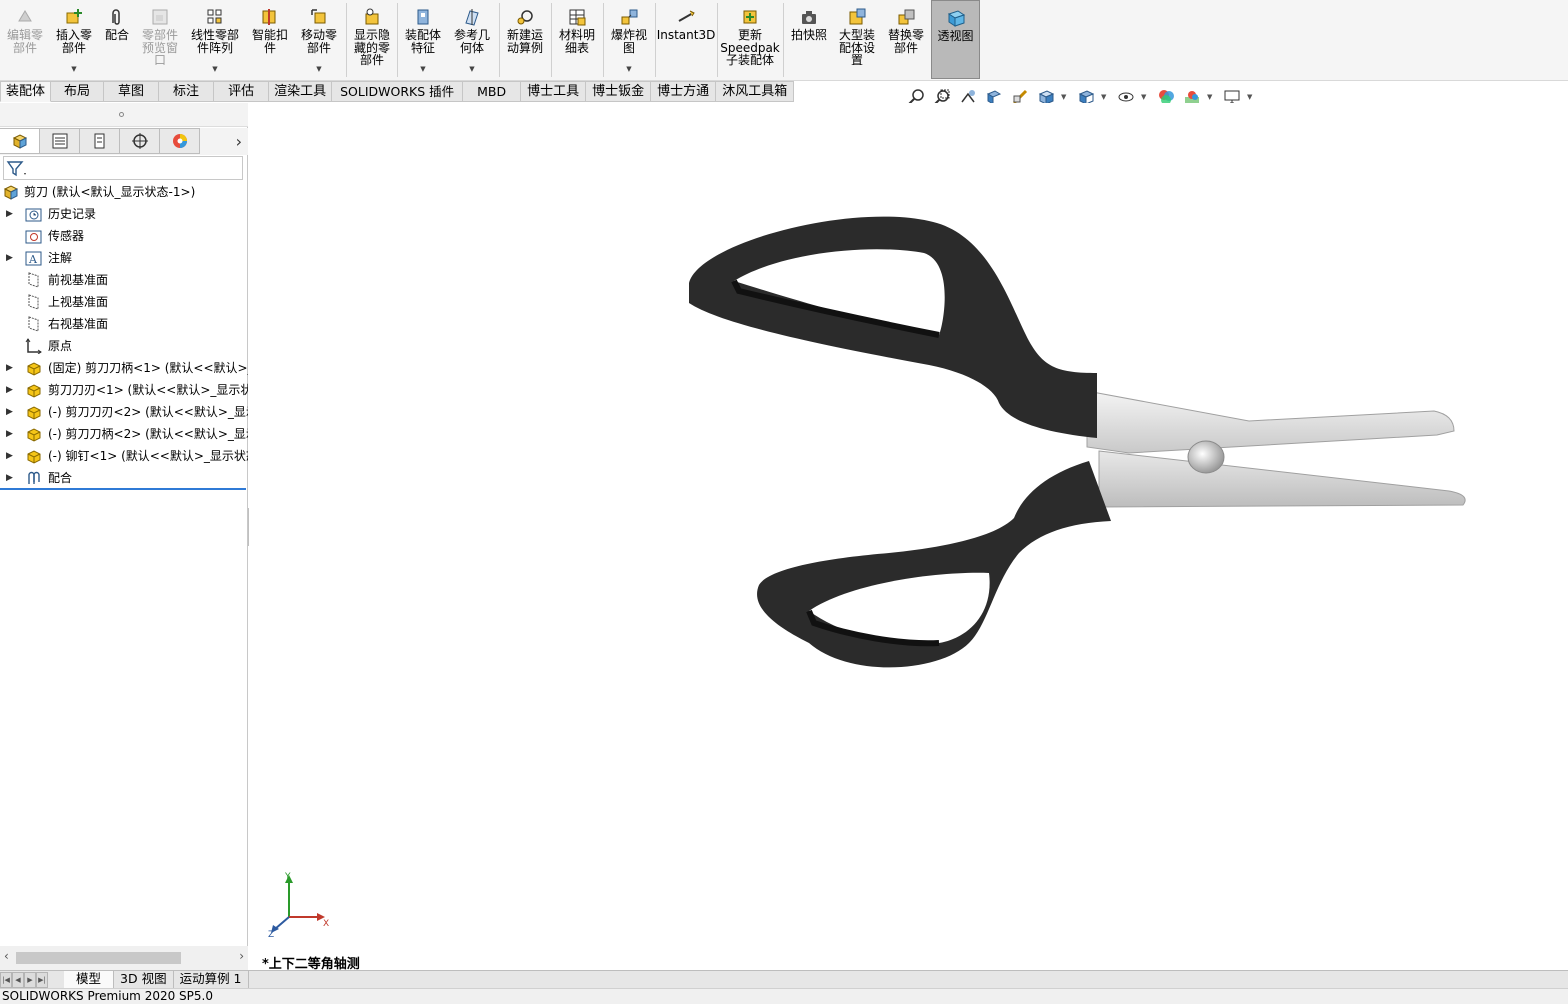  What do you see at coordinates (1270, 422) in the screenshot?
I see `upper-blade` at bounding box center [1270, 422].